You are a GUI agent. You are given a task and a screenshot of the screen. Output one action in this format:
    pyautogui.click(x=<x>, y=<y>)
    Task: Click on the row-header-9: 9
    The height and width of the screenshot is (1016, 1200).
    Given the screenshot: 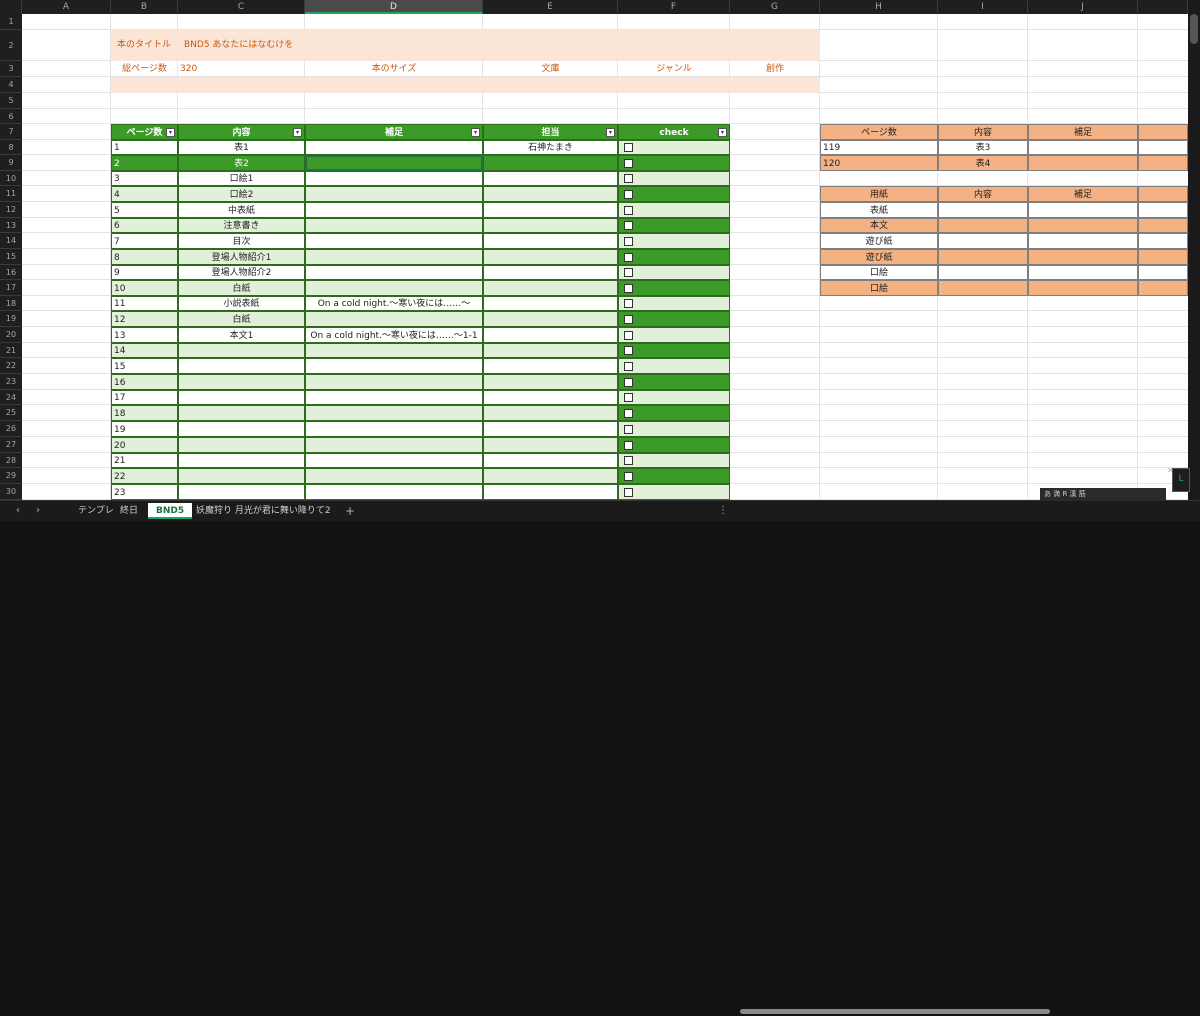 What is the action you would take?
    pyautogui.click(x=11, y=163)
    